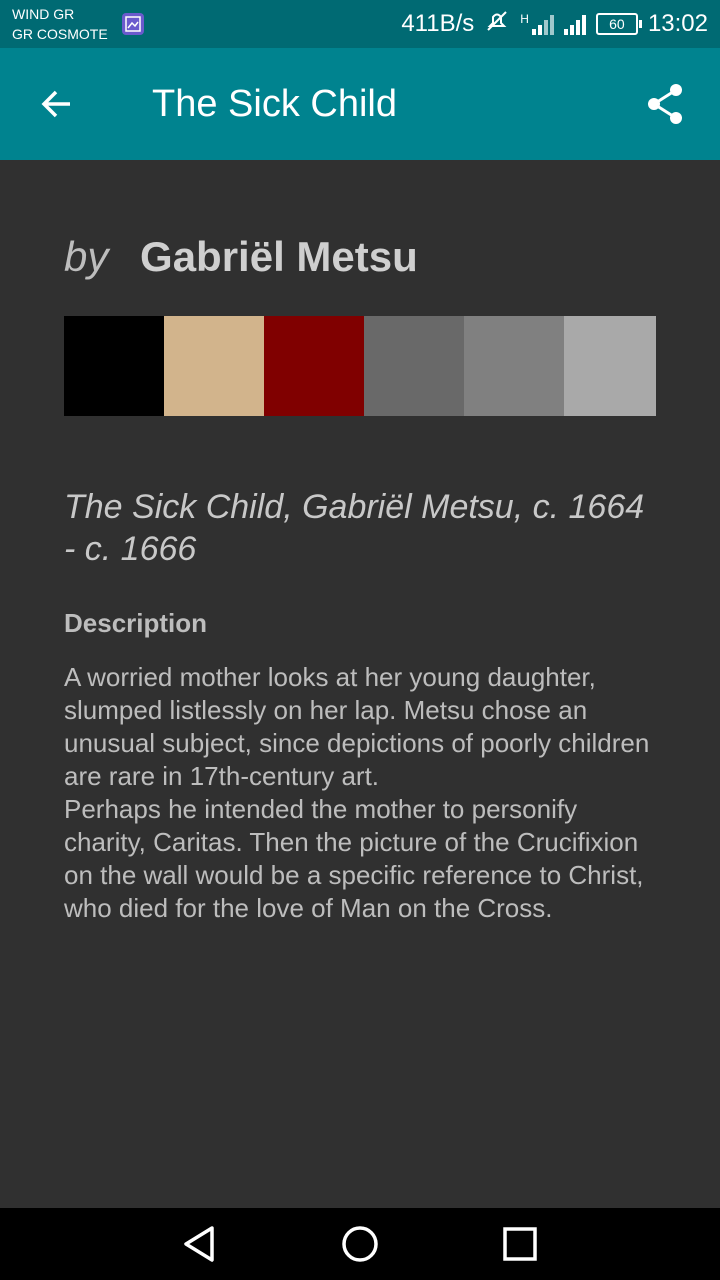 The height and width of the screenshot is (1280, 720). What do you see at coordinates (677, 23) in the screenshot?
I see `clock: 13:02` at bounding box center [677, 23].